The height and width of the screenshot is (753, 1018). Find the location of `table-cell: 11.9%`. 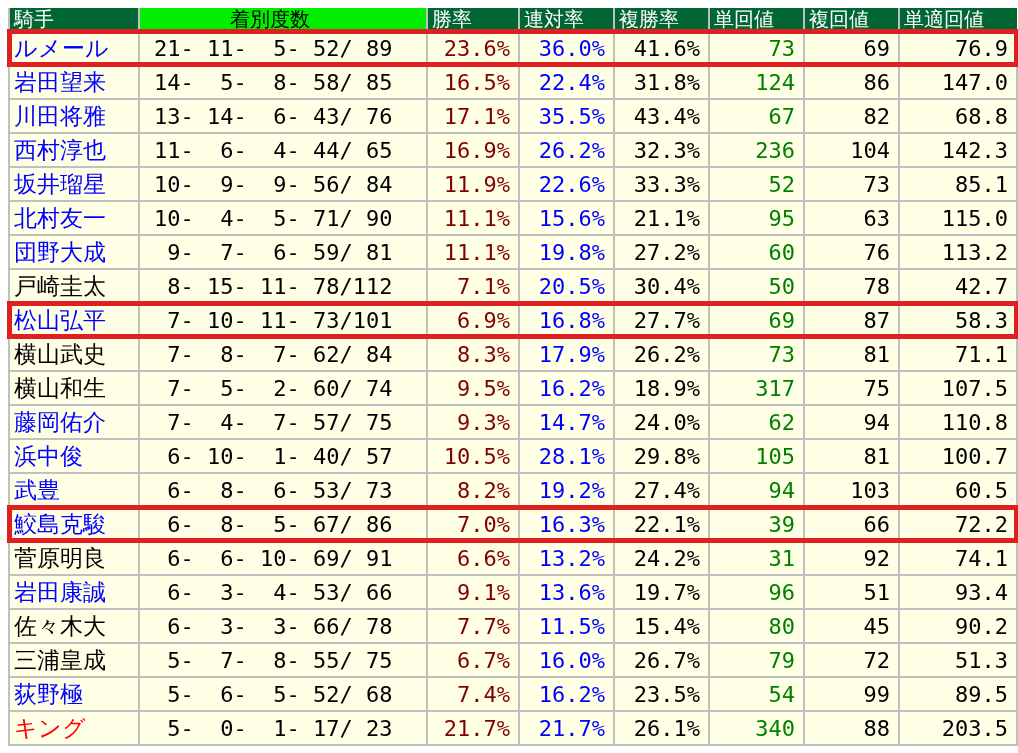

table-cell: 11.9% is located at coordinates (473, 184).